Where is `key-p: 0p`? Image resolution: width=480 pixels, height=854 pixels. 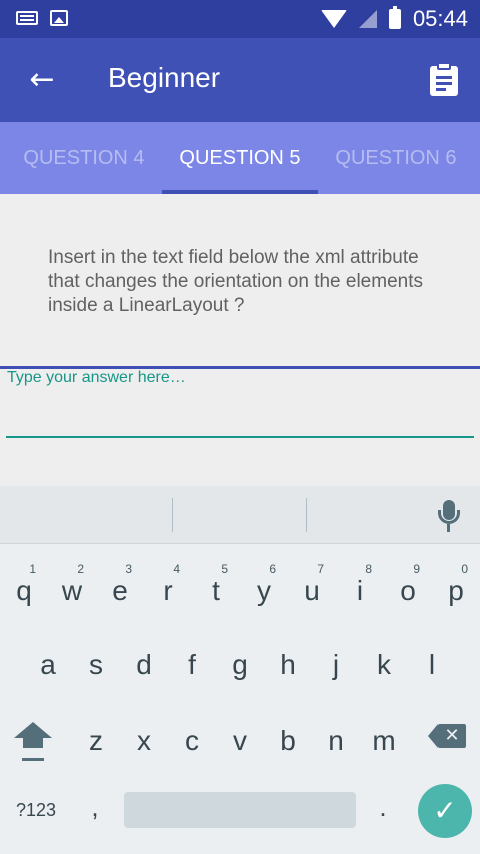 key-p: 0p is located at coordinates (456, 585).